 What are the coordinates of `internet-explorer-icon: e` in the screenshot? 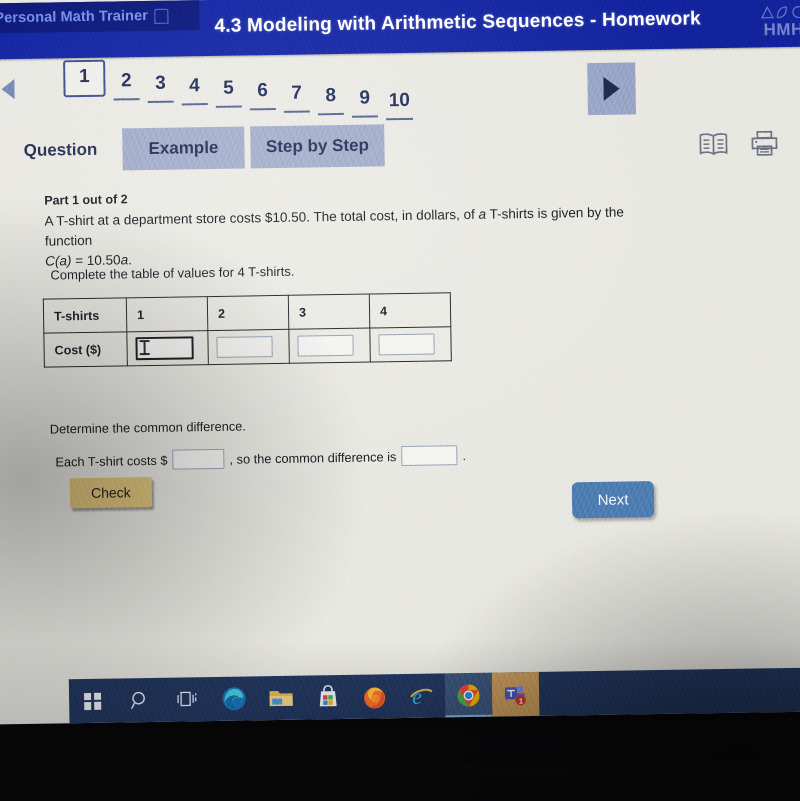 It's located at (421, 696).